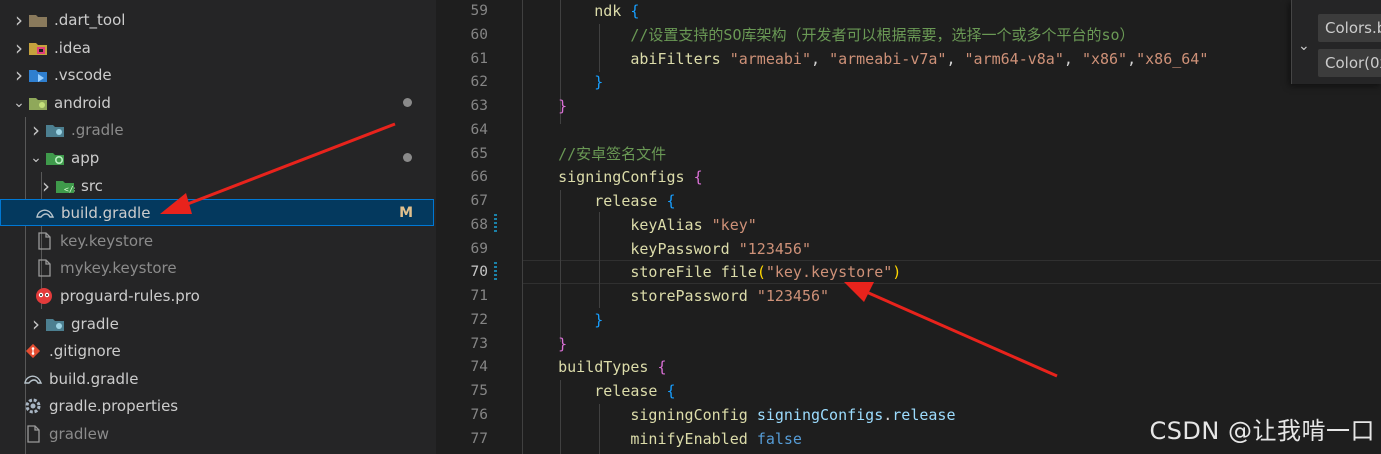  What do you see at coordinates (94, 378) in the screenshot?
I see `tree-item-label: build.gradle` at bounding box center [94, 378].